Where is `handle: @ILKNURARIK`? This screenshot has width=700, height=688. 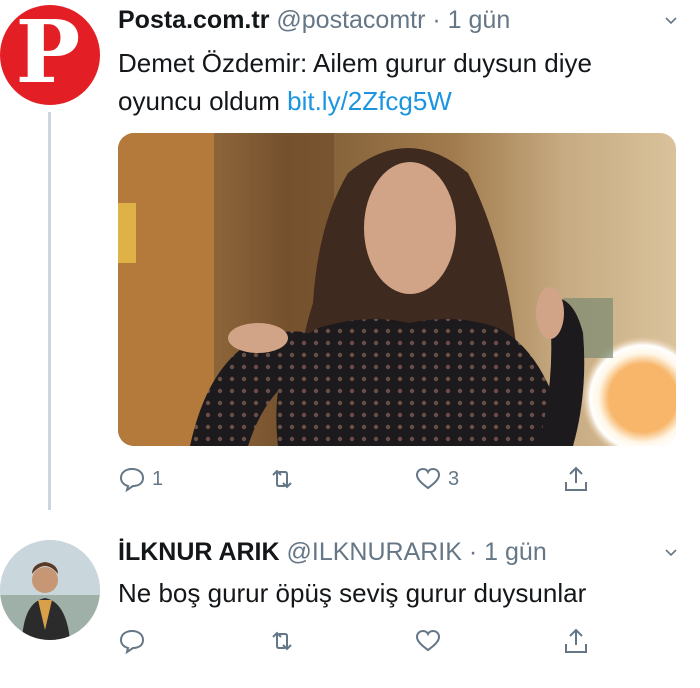 handle: @ILKNURARIK is located at coordinates (374, 552).